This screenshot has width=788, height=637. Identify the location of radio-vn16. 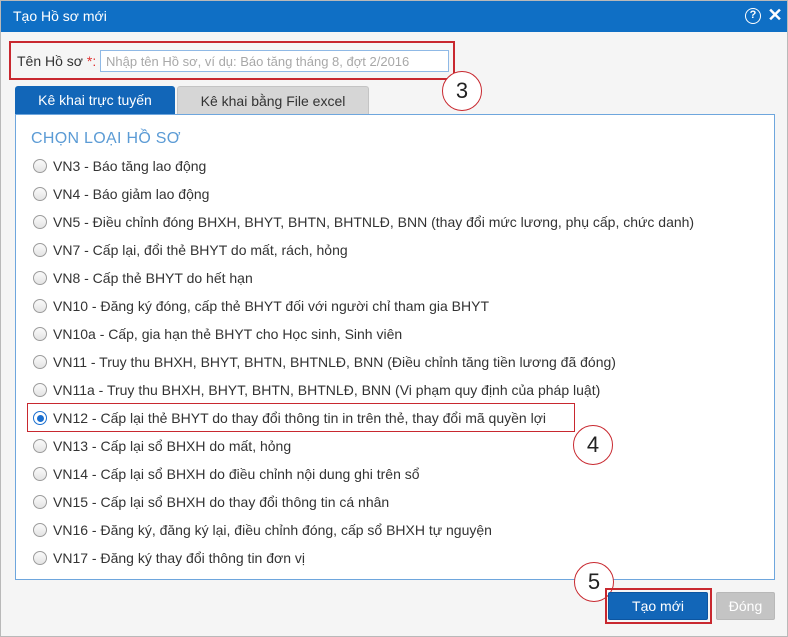
(40, 530).